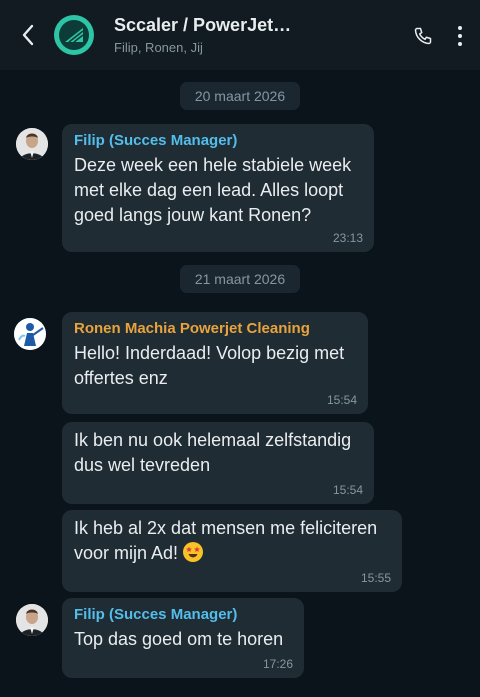 This screenshot has width=480, height=697. What do you see at coordinates (192, 328) in the screenshot?
I see `sender-name: Ronen Machia Powerjet Cleaning` at bounding box center [192, 328].